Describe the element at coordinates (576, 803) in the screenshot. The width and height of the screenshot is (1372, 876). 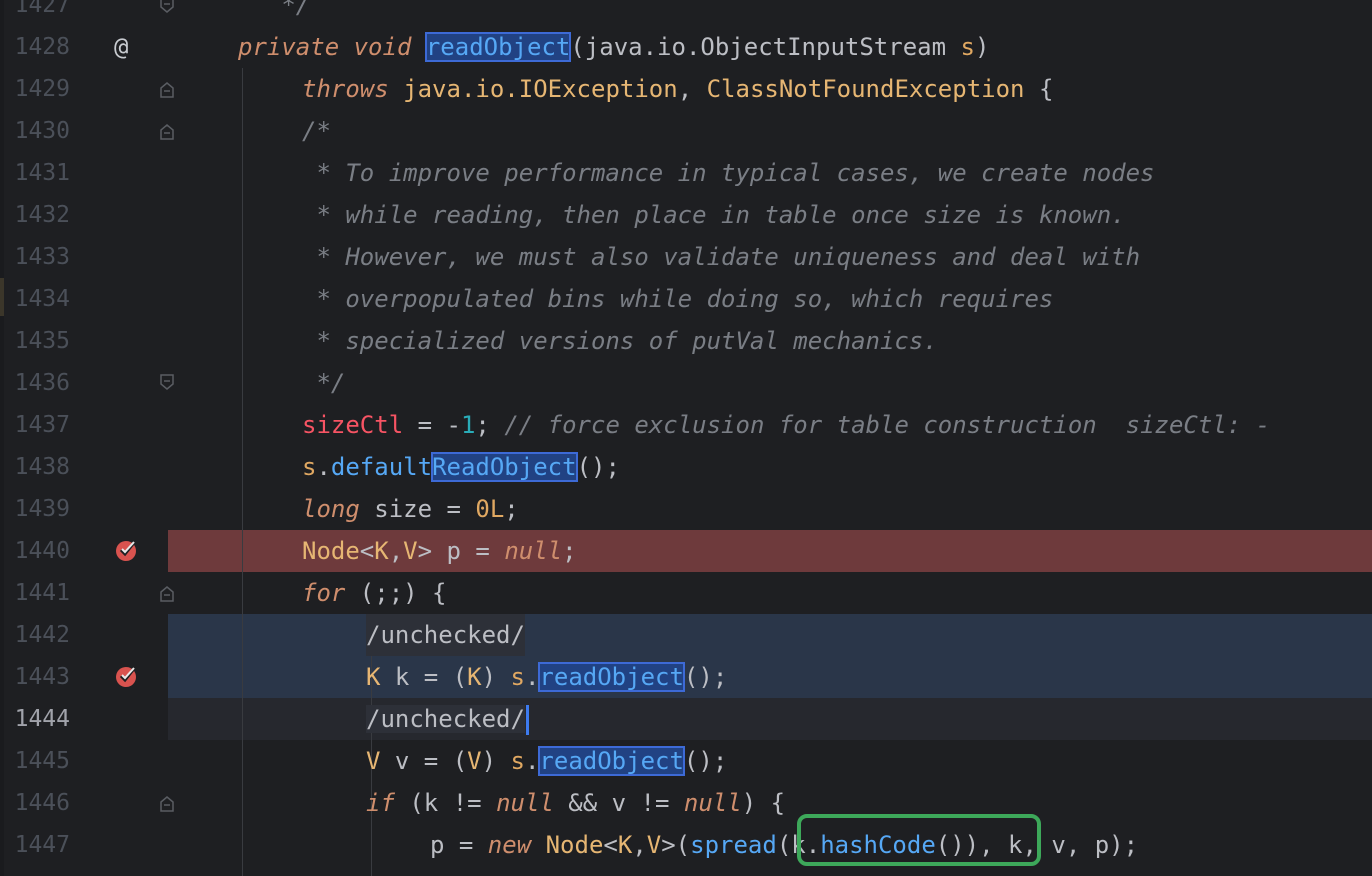
I see `code-text: if (k != null && v != null) {` at that location.